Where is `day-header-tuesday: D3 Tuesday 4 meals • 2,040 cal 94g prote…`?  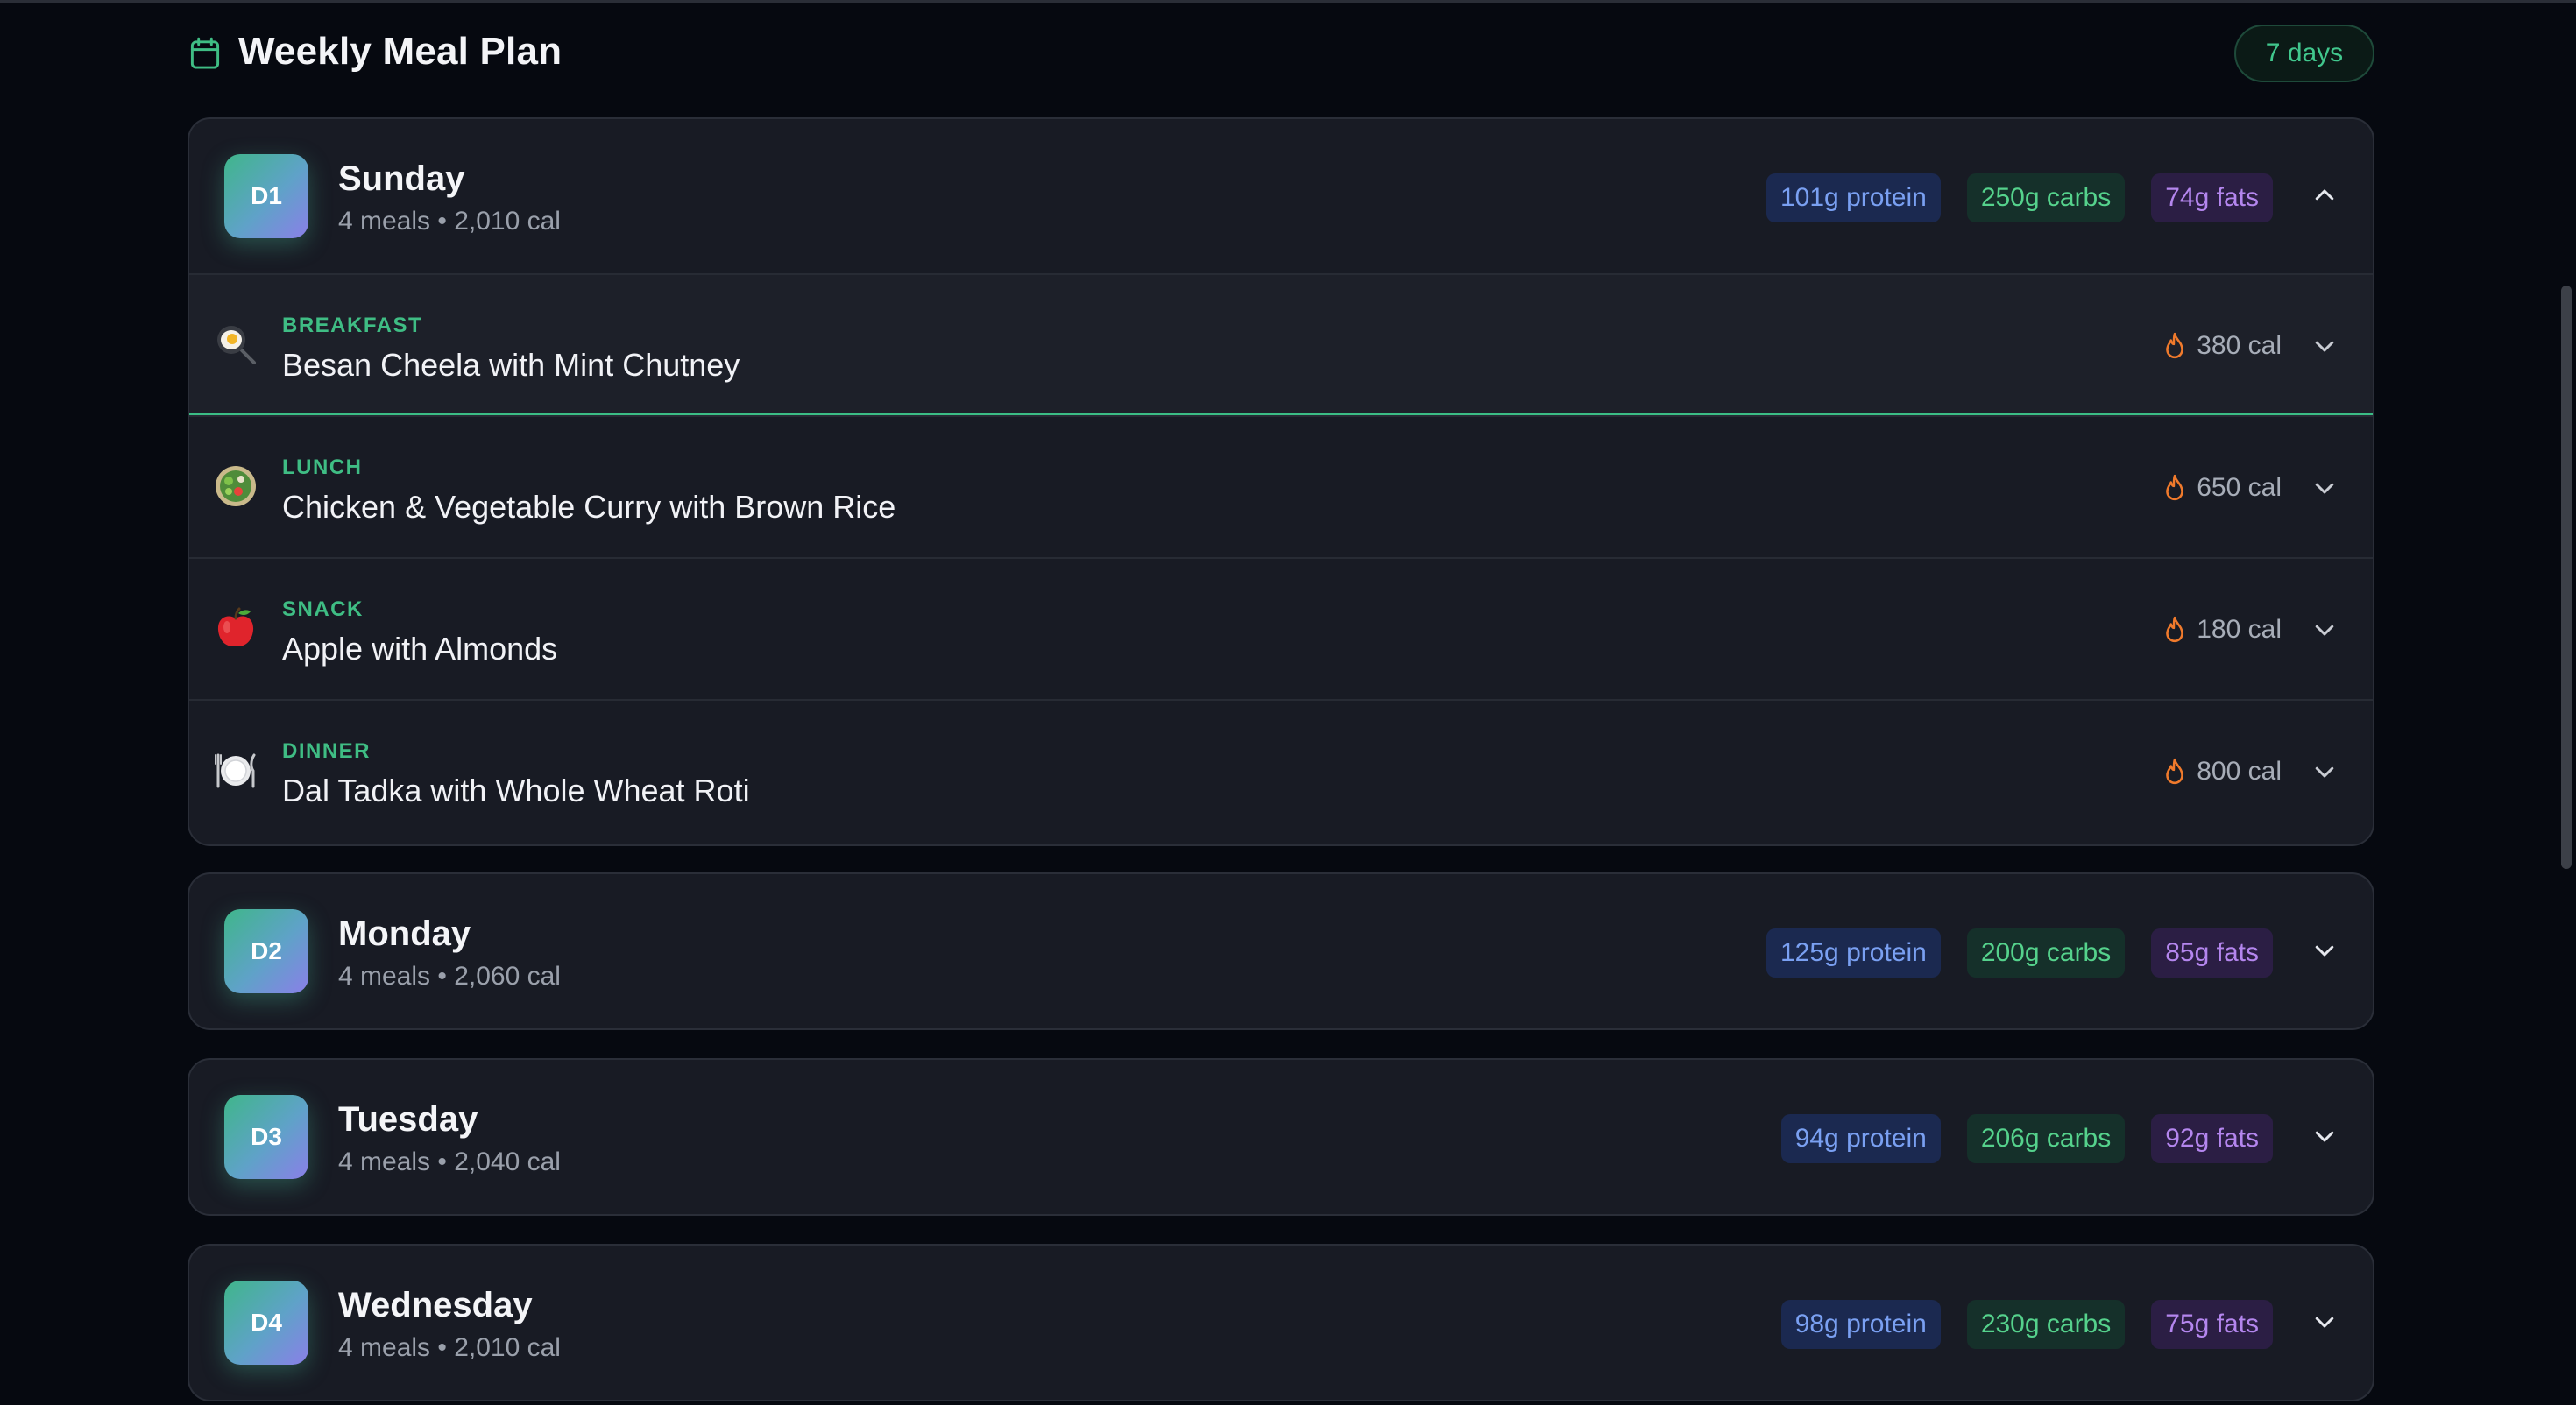
day-header-tuesday: D3 Tuesday 4 meals • 2,040 cal 94g prote… is located at coordinates (1281, 1137).